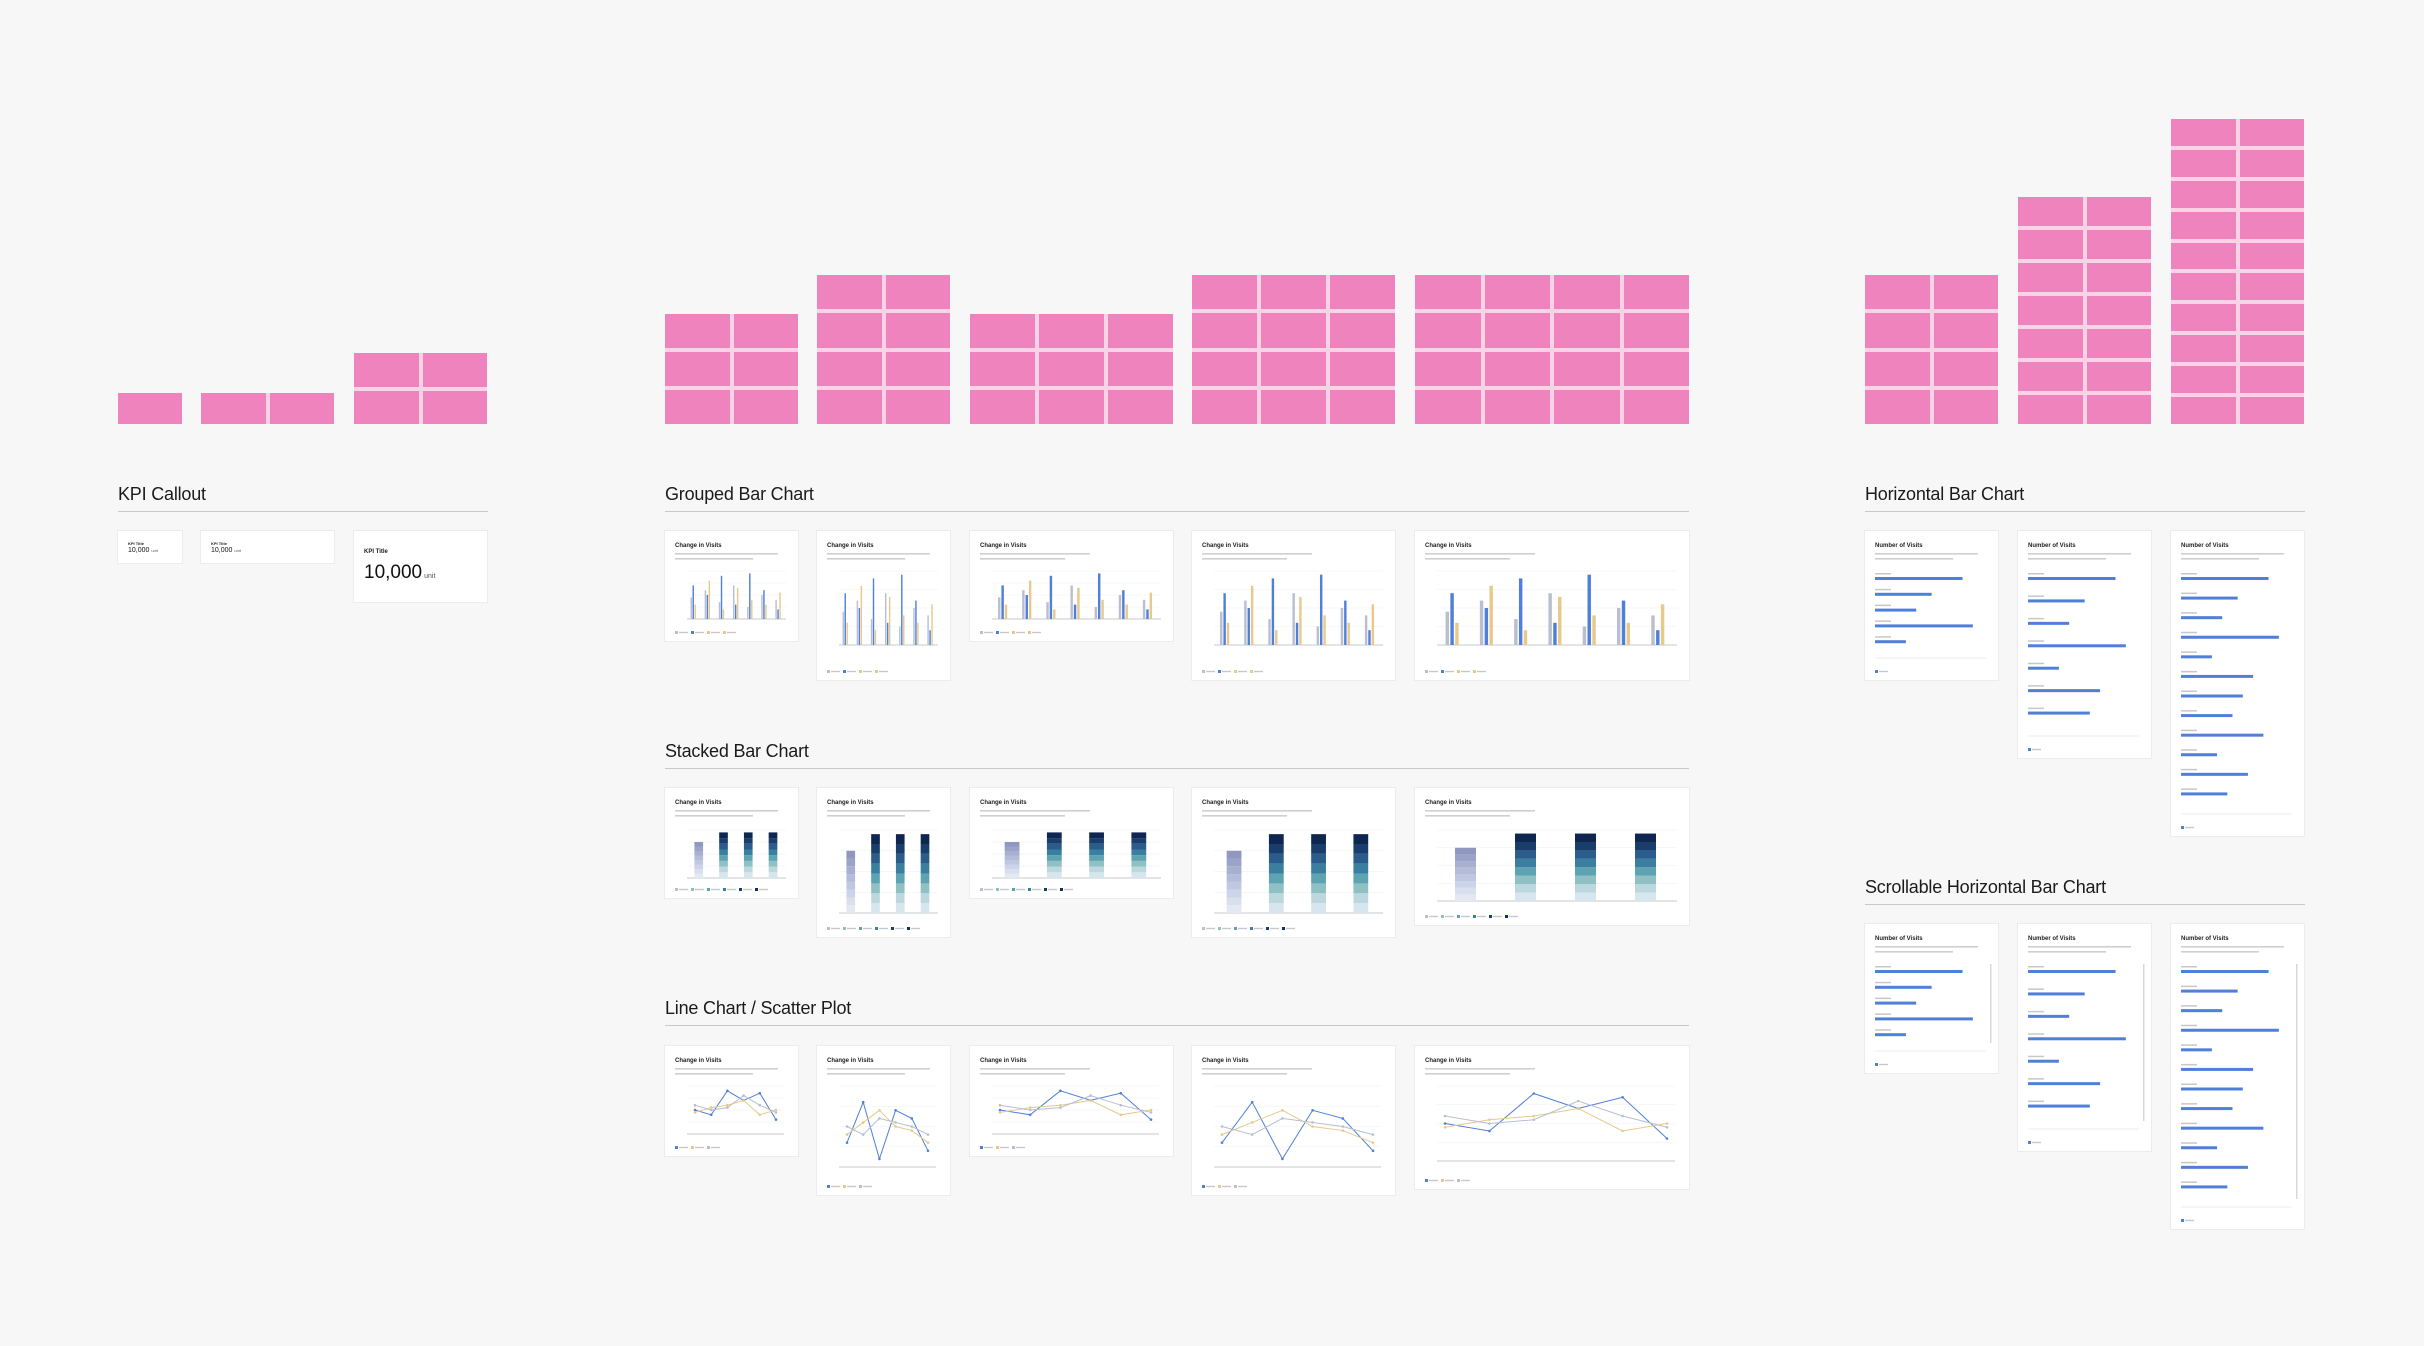  Describe the element at coordinates (150, 547) in the screenshot. I see `kpi-card-small: KPI Title 10,000 unit` at that location.